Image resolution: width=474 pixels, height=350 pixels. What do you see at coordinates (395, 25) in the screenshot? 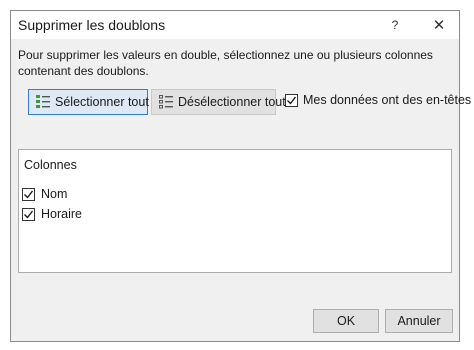
I see `help-button: ?` at bounding box center [395, 25].